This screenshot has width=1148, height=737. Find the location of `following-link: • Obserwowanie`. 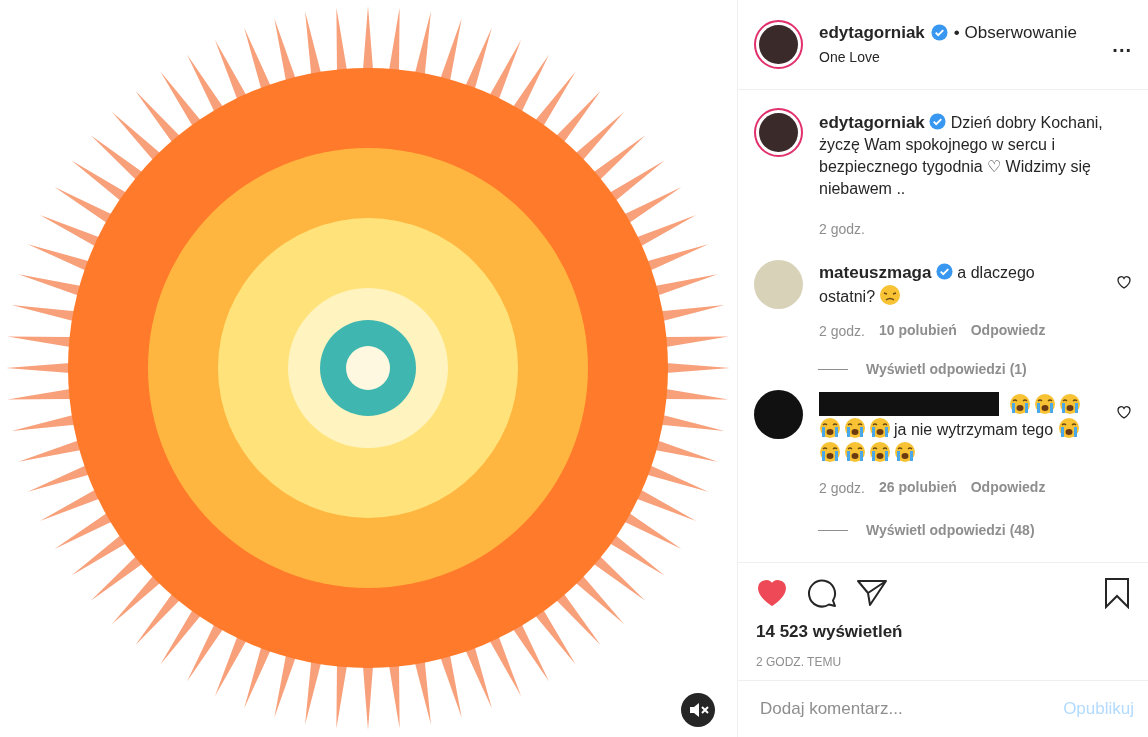

following-link: • Obserwowanie is located at coordinates (1015, 32).